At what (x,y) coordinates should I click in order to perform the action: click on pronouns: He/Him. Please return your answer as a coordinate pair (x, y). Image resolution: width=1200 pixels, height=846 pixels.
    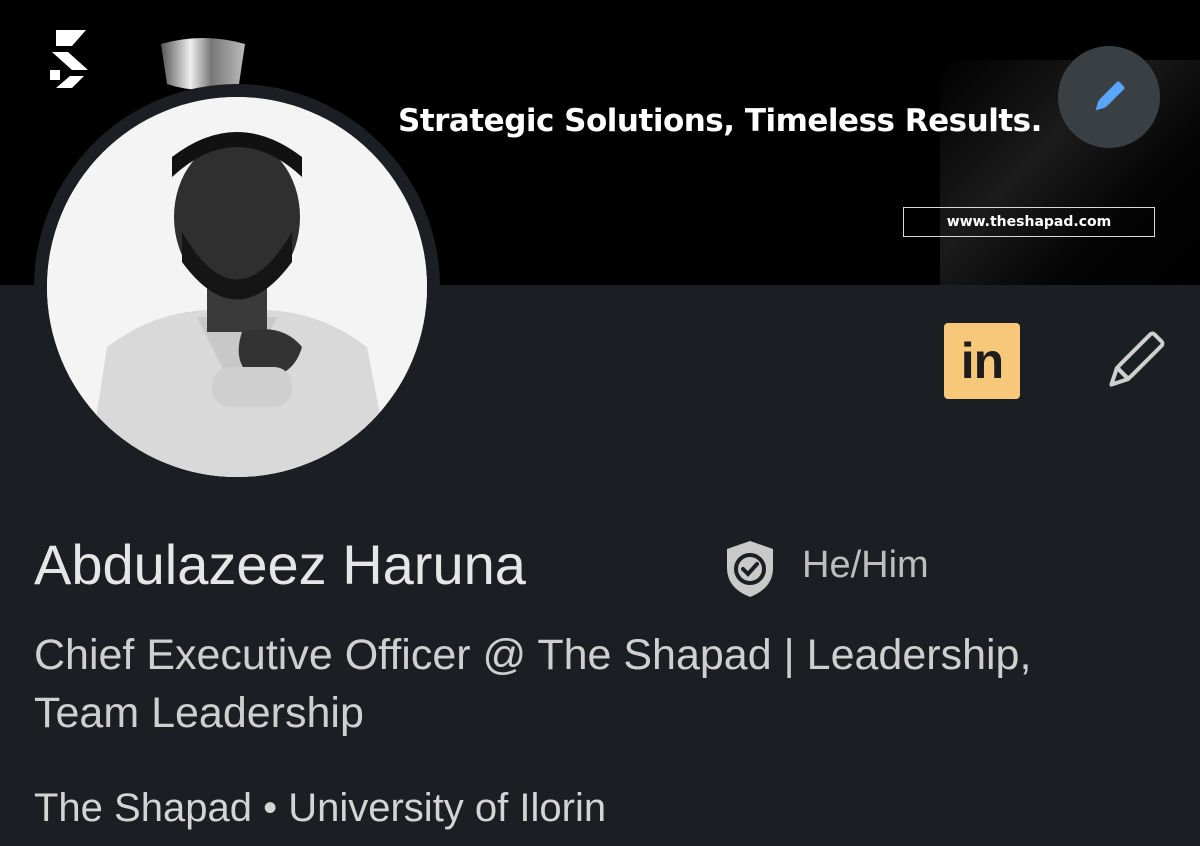
    Looking at the image, I should click on (865, 565).